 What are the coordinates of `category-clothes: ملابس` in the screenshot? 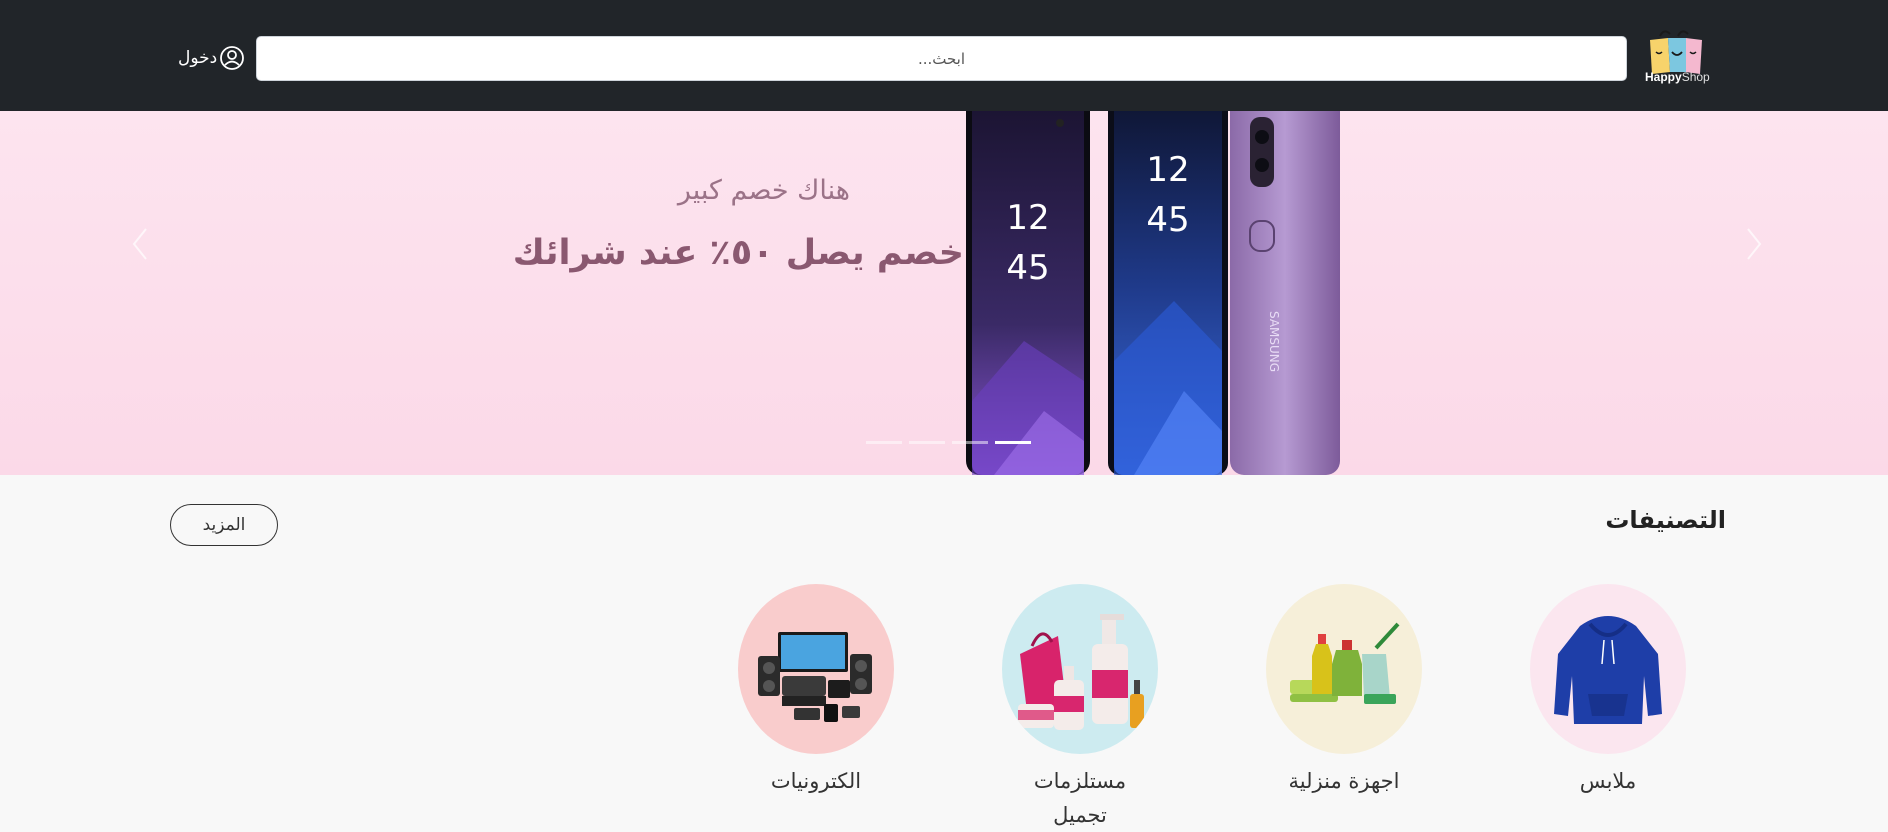 It's located at (1608, 691).